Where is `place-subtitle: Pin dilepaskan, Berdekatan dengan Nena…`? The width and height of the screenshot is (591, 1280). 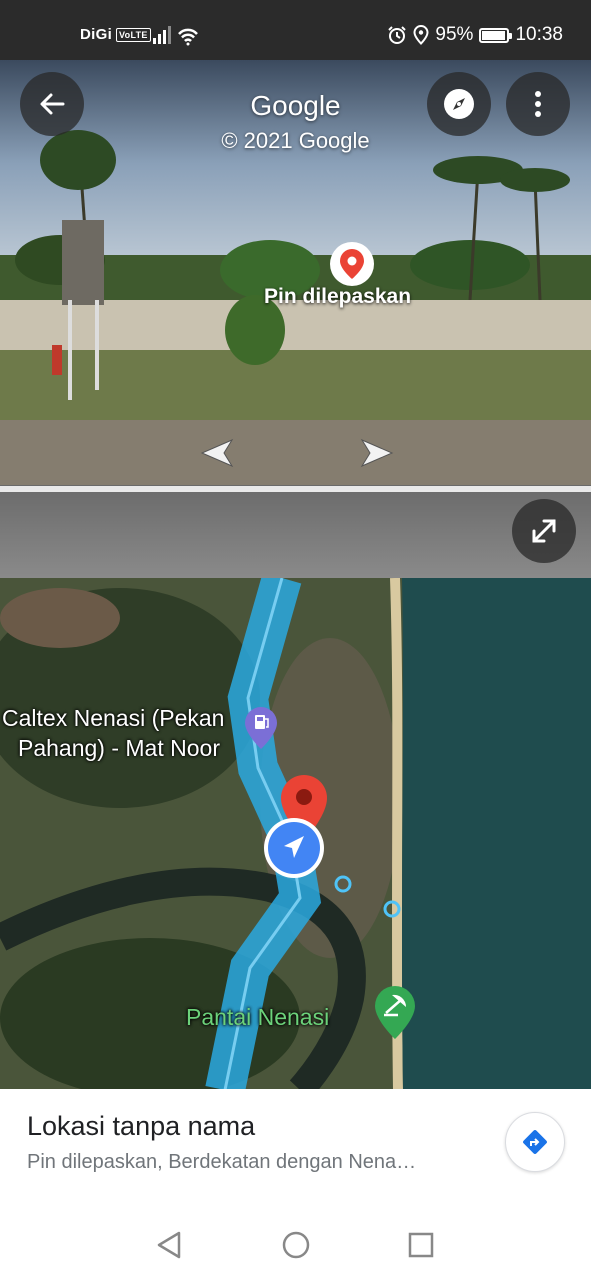 place-subtitle: Pin dilepaskan, Berdekatan dengan Nena… is located at coordinates (222, 1162).